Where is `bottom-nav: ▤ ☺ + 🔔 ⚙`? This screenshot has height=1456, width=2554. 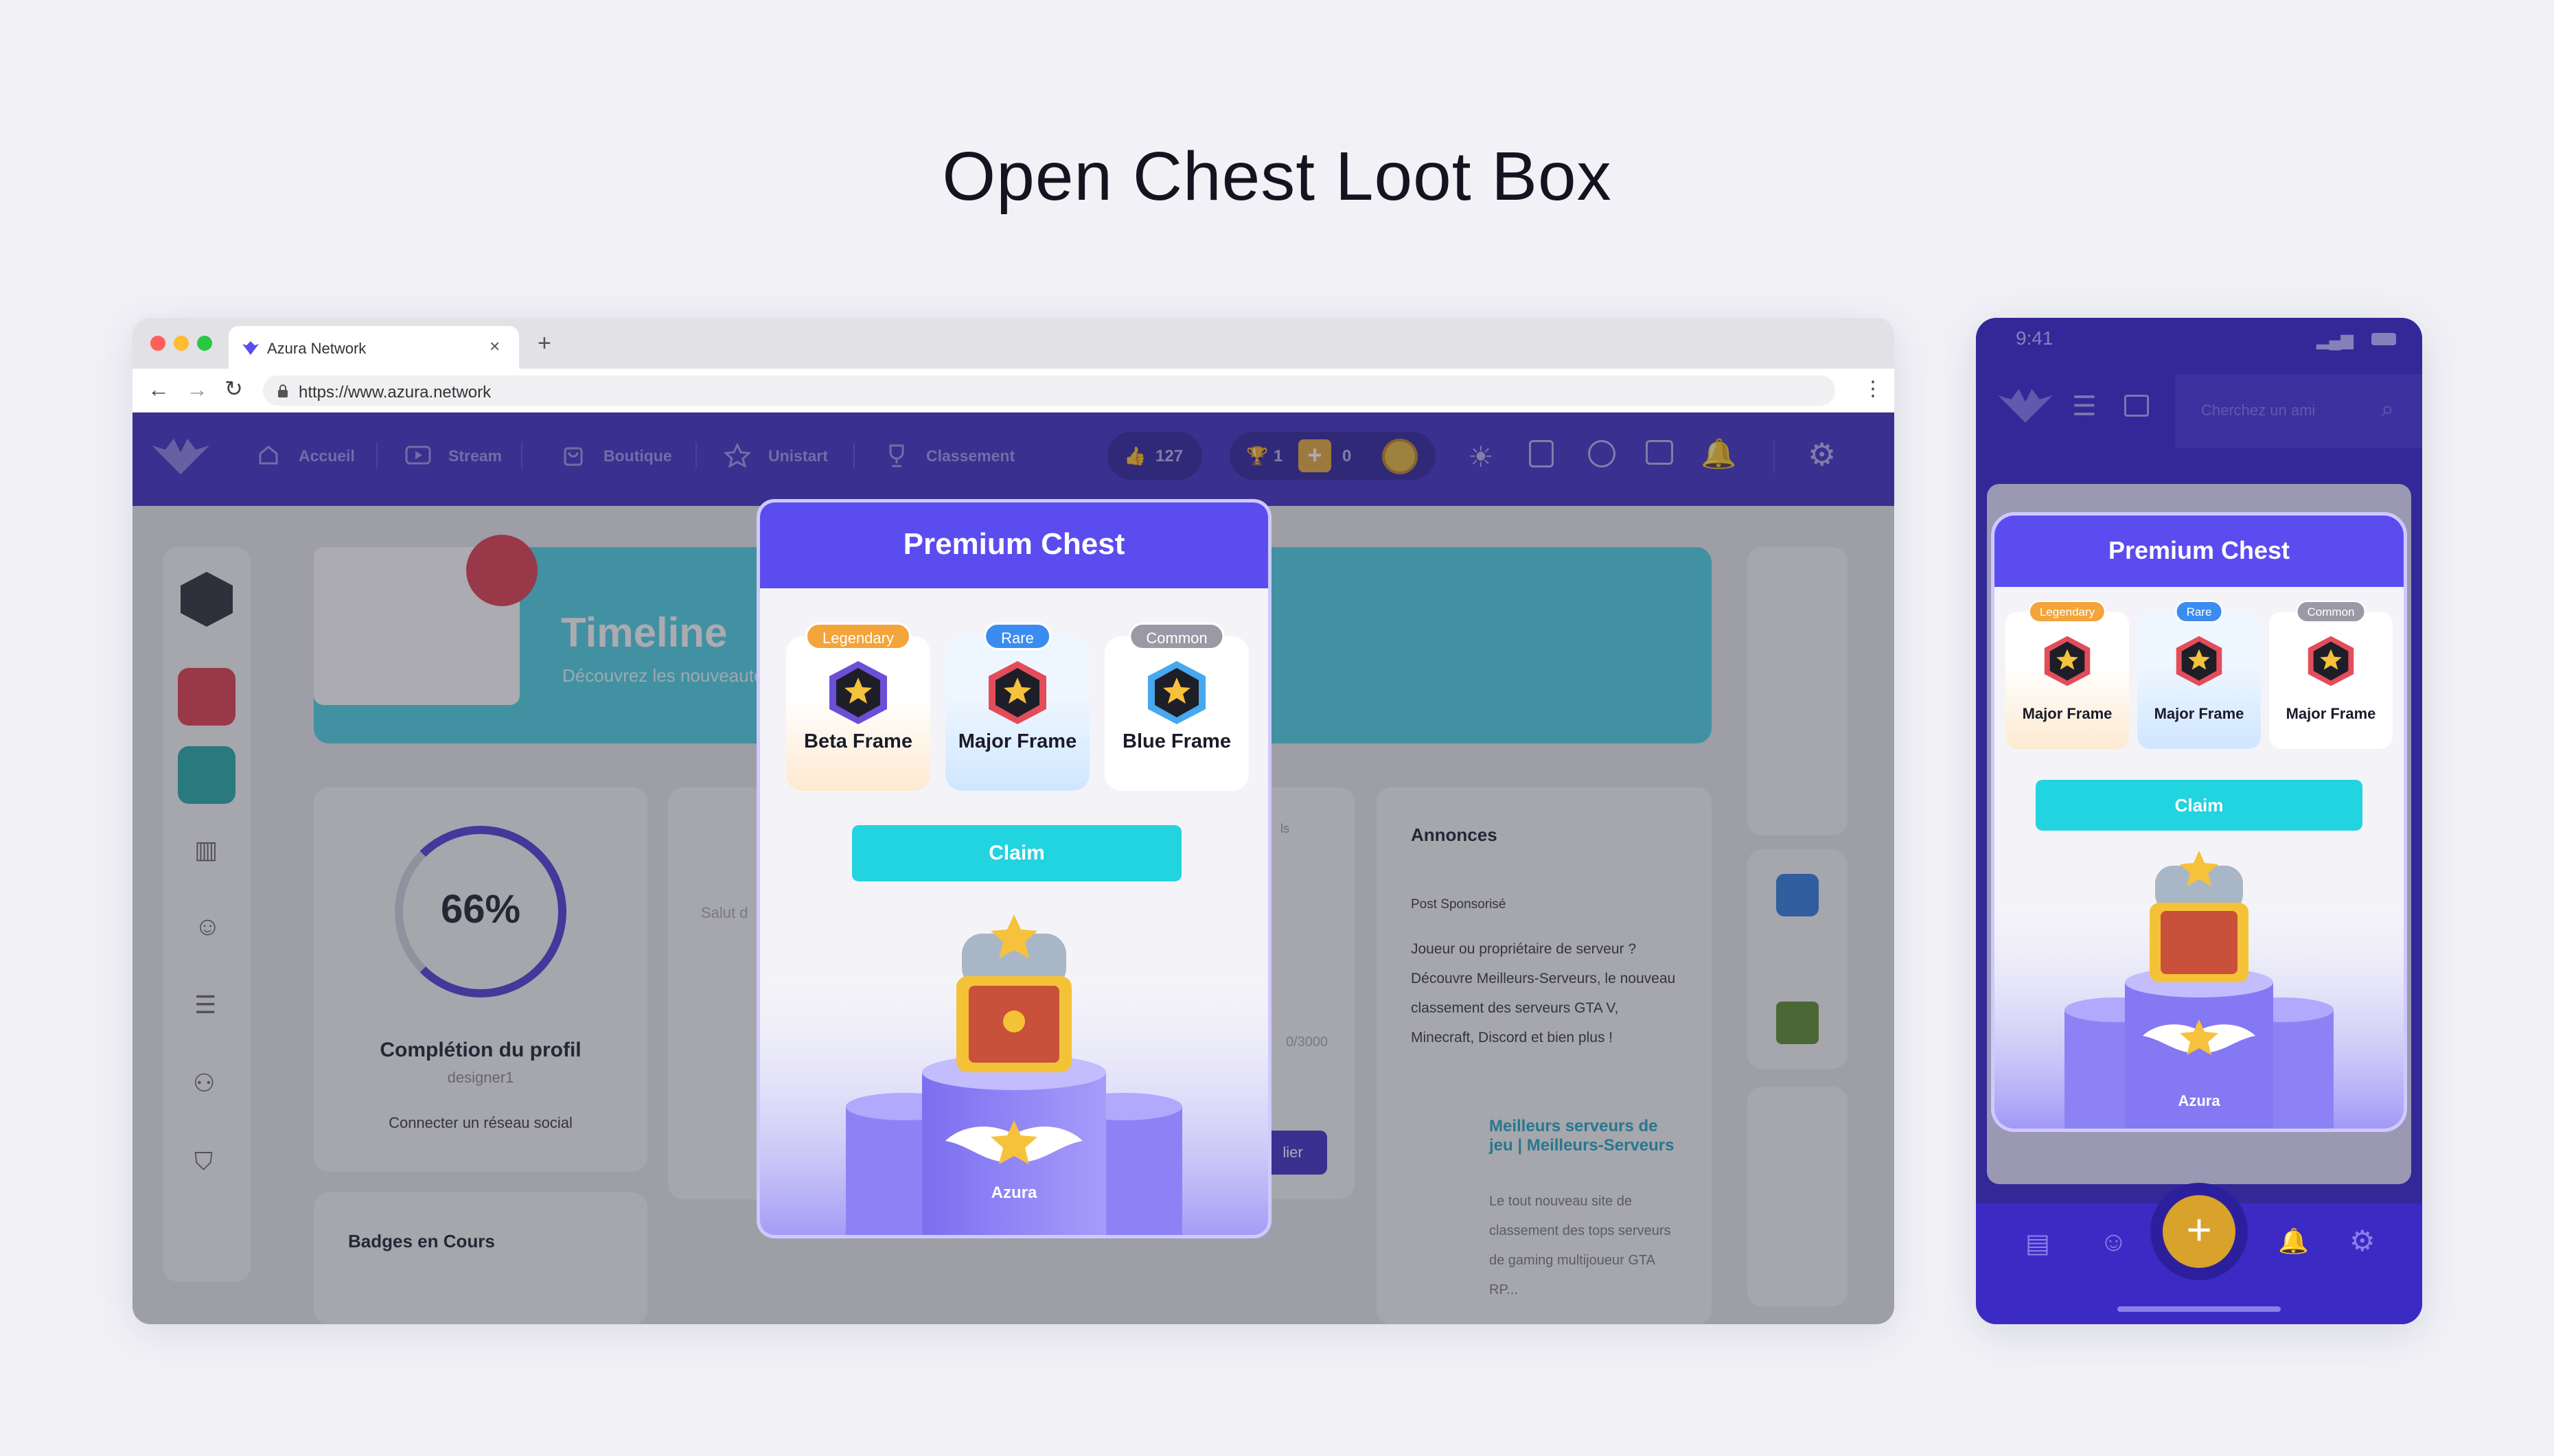
bottom-nav: ▤ ☺ + 🔔 ⚙ is located at coordinates (2199, 1253).